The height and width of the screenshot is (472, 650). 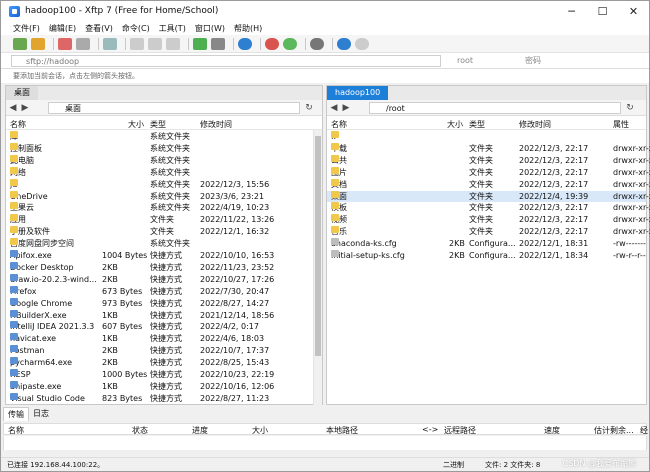 What do you see at coordinates (235, 363) in the screenshot?
I see `cell-date: 2022/8/25, 15:43` at bounding box center [235, 363].